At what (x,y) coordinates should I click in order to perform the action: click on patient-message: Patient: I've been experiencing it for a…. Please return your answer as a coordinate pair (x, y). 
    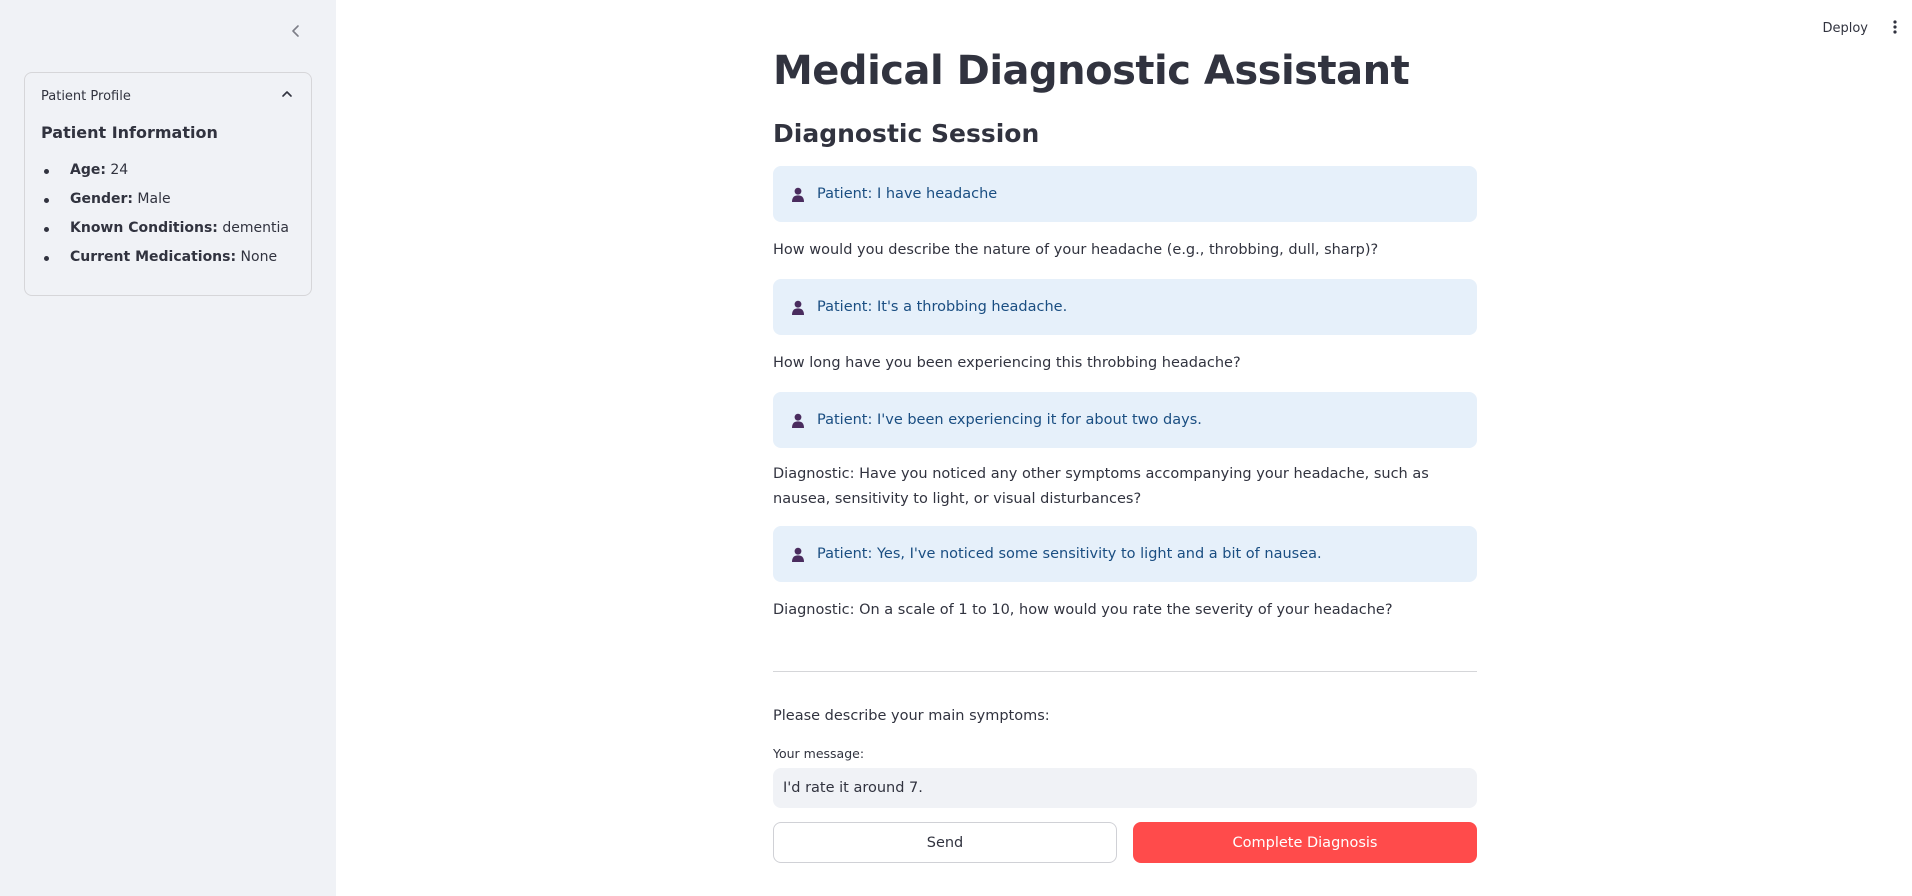
    Looking at the image, I should click on (1125, 420).